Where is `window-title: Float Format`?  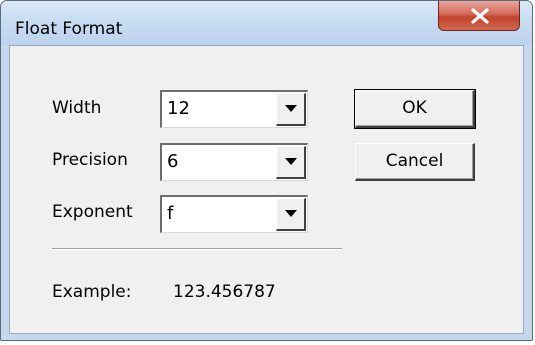 window-title: Float Format is located at coordinates (69, 29).